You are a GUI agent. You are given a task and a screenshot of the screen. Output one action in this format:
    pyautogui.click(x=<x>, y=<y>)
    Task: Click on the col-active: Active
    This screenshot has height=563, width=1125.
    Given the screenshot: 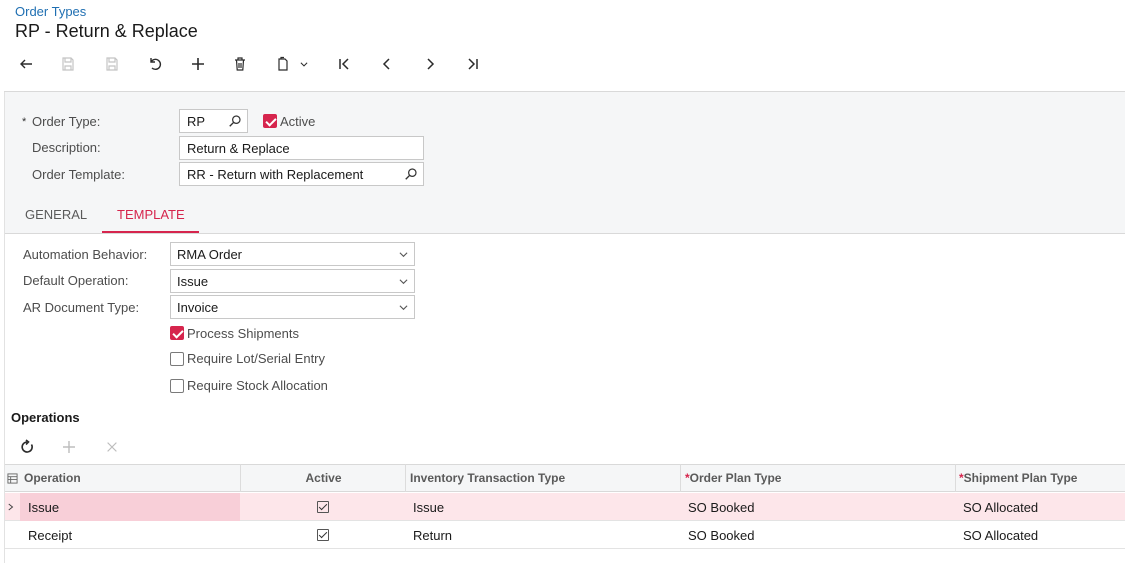 What is the action you would take?
    pyautogui.click(x=323, y=478)
    